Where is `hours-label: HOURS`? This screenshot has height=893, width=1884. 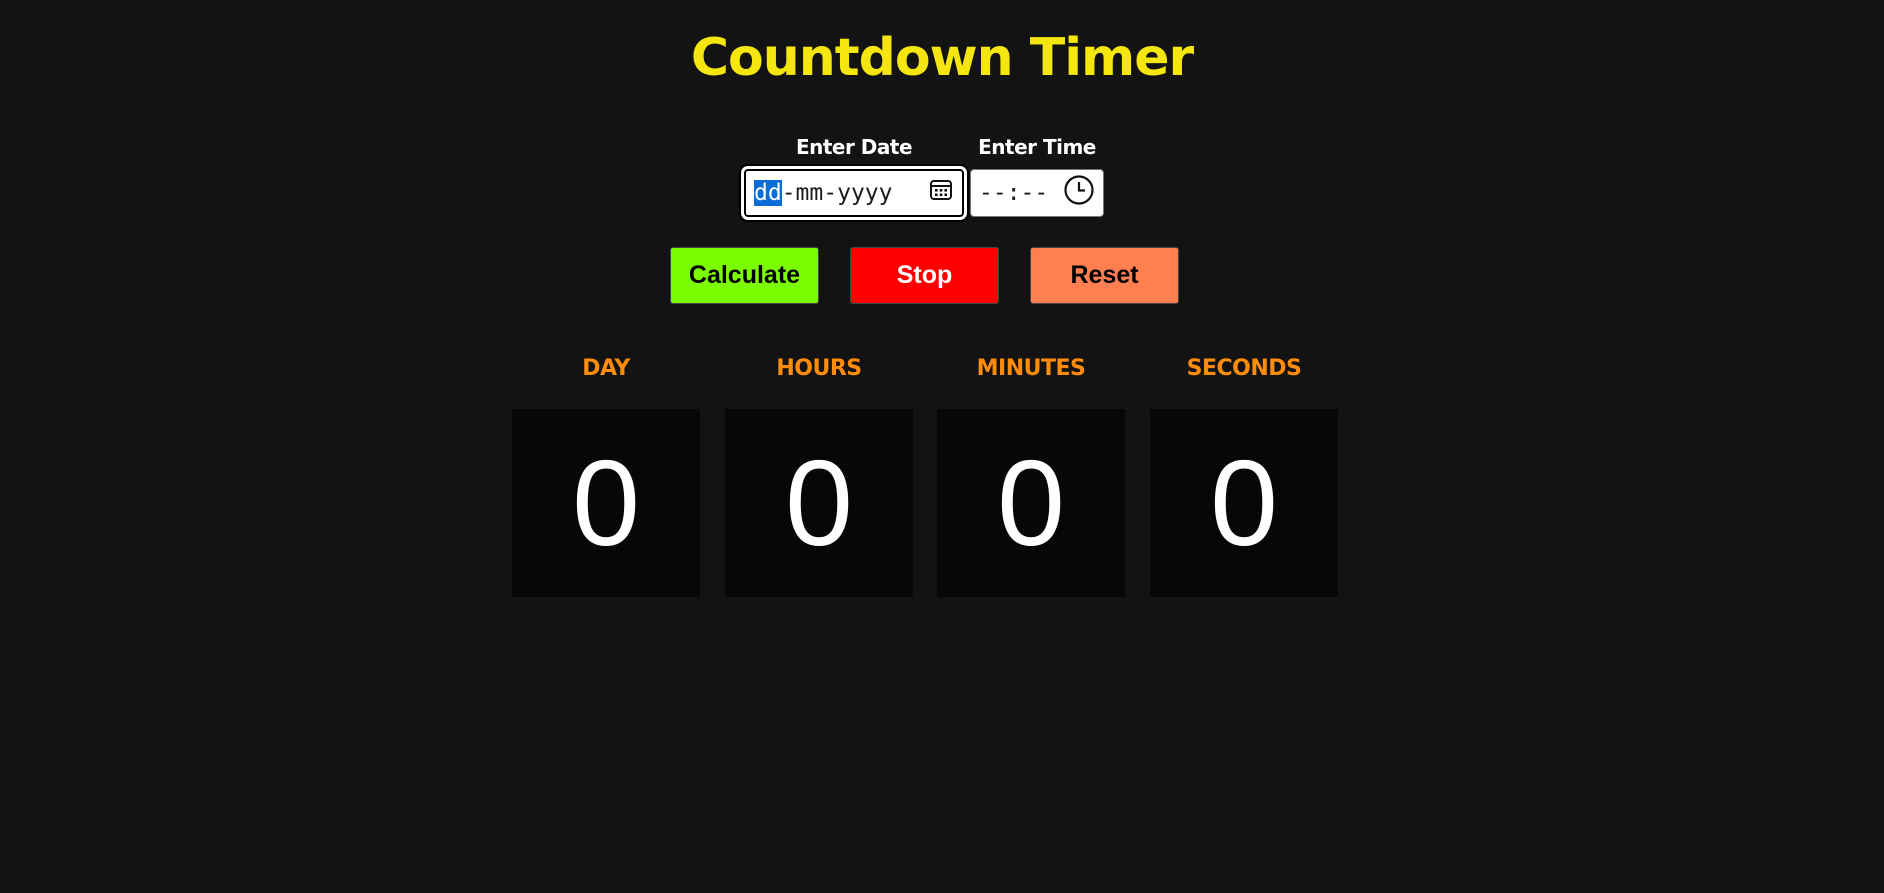
hours-label: HOURS is located at coordinates (819, 368).